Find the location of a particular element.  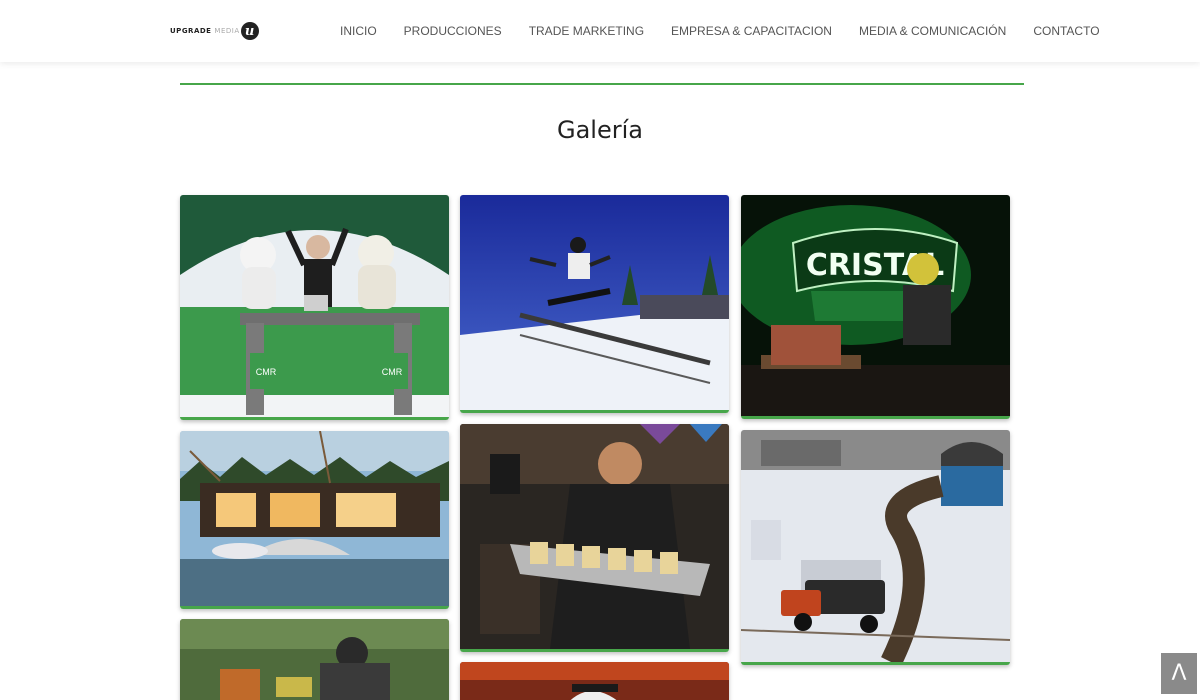

waterfront-stage-photo is located at coordinates (314, 518).